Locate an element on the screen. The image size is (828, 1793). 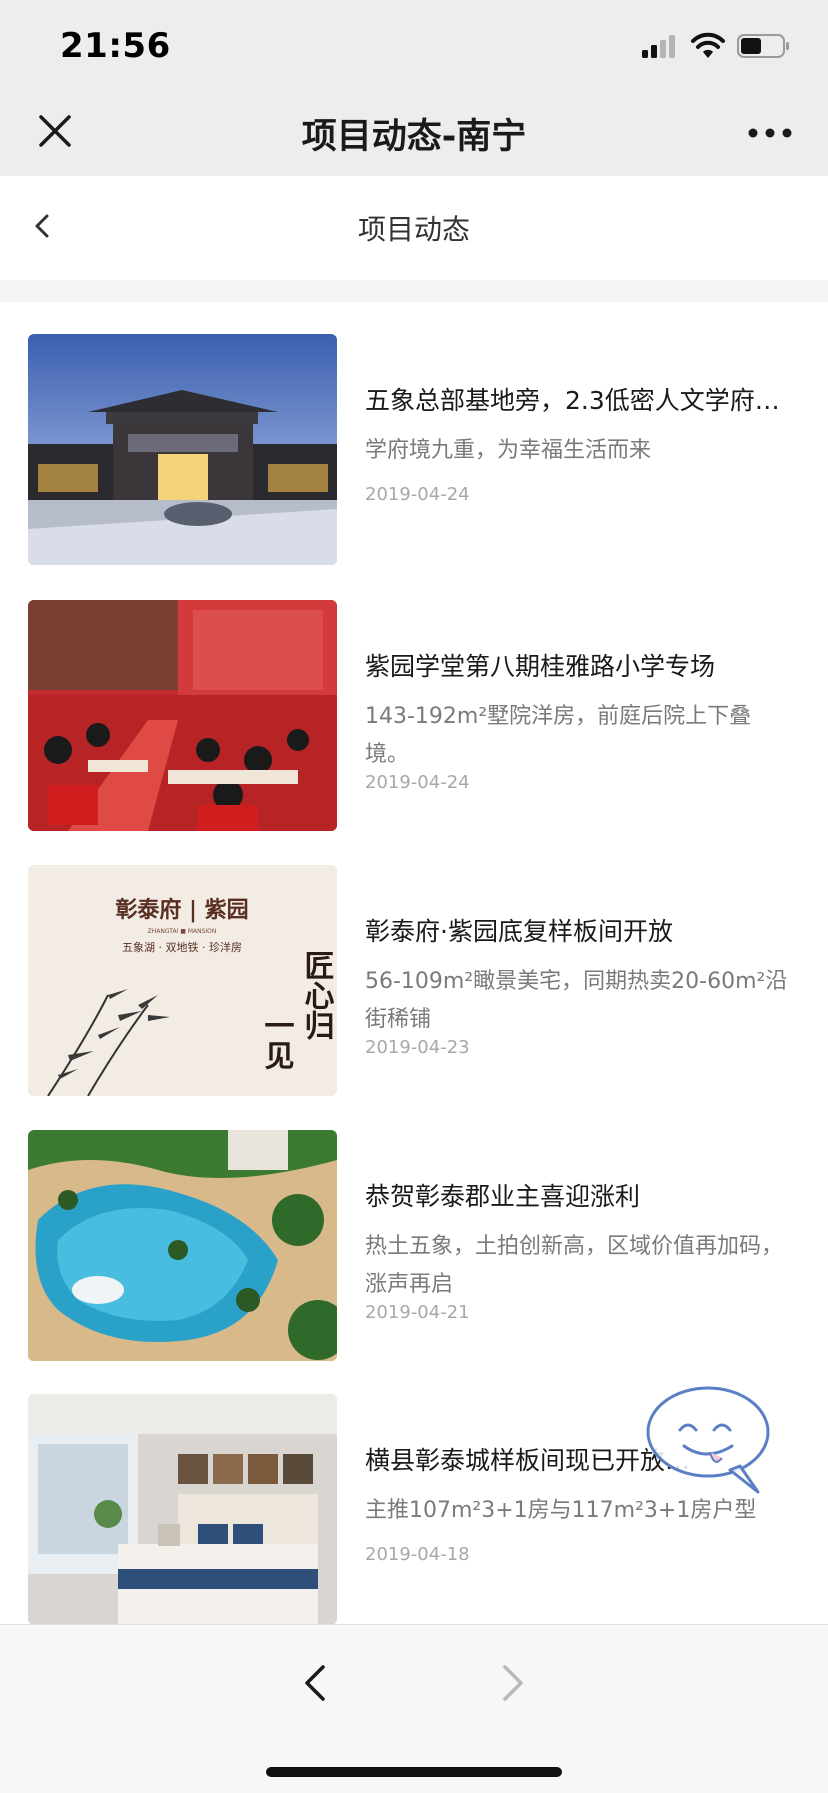
bottom-toolbar is located at coordinates (414, 1708).